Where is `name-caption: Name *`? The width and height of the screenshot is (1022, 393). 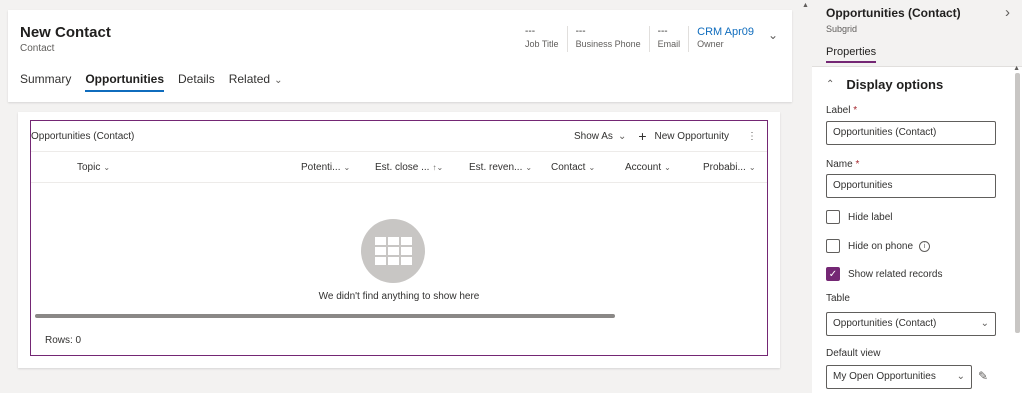
name-caption: Name * is located at coordinates (842, 164).